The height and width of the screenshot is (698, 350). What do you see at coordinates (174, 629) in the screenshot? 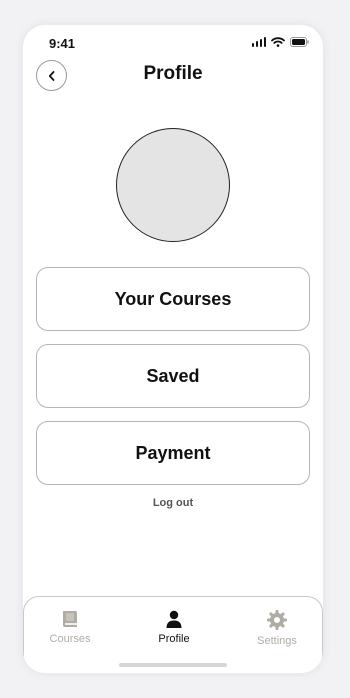
I see `tab-profile: Profile` at bounding box center [174, 629].